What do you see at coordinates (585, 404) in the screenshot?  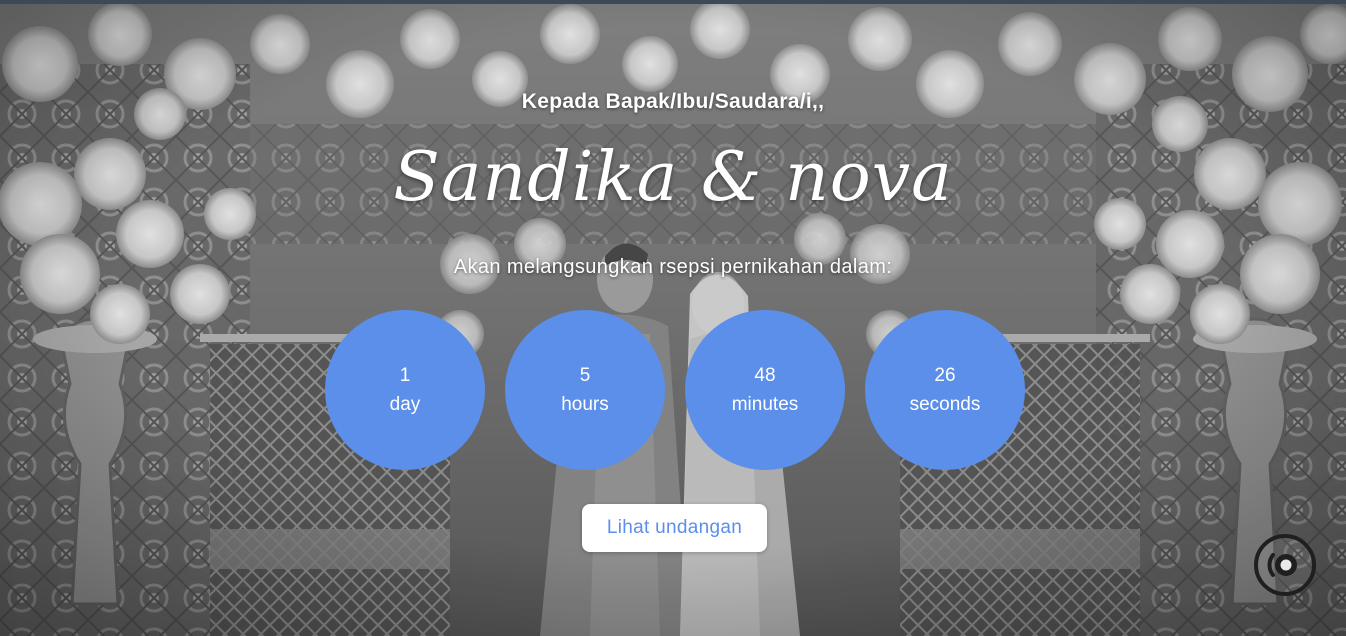 I see `countdown-hours-unit: hours` at bounding box center [585, 404].